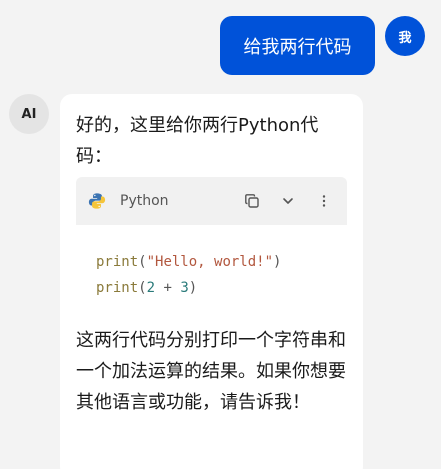 This screenshot has height=469, width=441. I want to click on code-number: 2, so click(151, 288).